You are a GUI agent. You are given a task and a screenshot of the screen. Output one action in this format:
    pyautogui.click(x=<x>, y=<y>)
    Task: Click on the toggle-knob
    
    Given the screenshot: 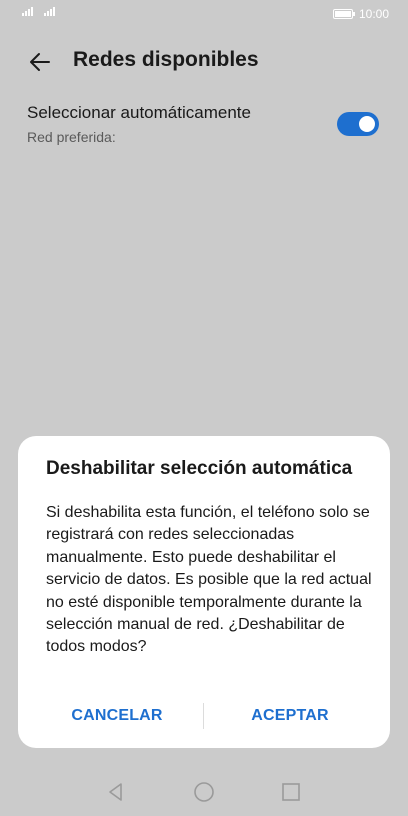 What is the action you would take?
    pyautogui.click(x=367, y=124)
    